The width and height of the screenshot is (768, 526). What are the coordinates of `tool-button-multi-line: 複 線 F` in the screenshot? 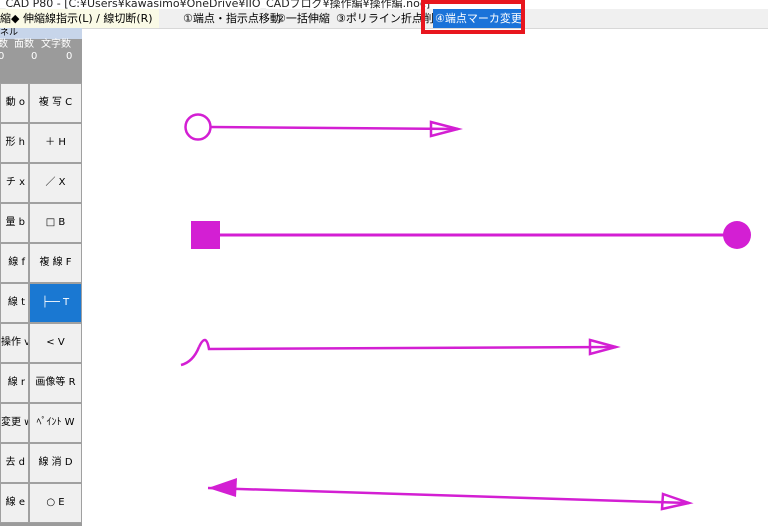 It's located at (55, 263).